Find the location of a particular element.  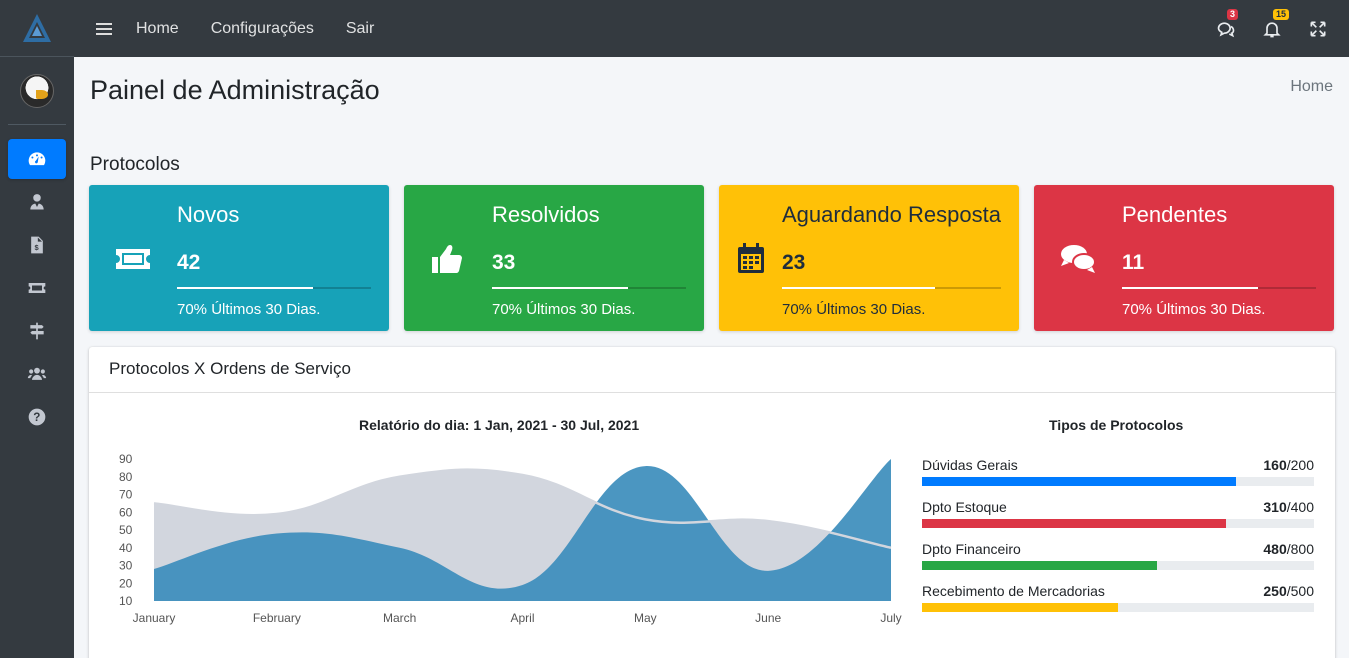

notifications-button: 15 is located at coordinates (1272, 23).